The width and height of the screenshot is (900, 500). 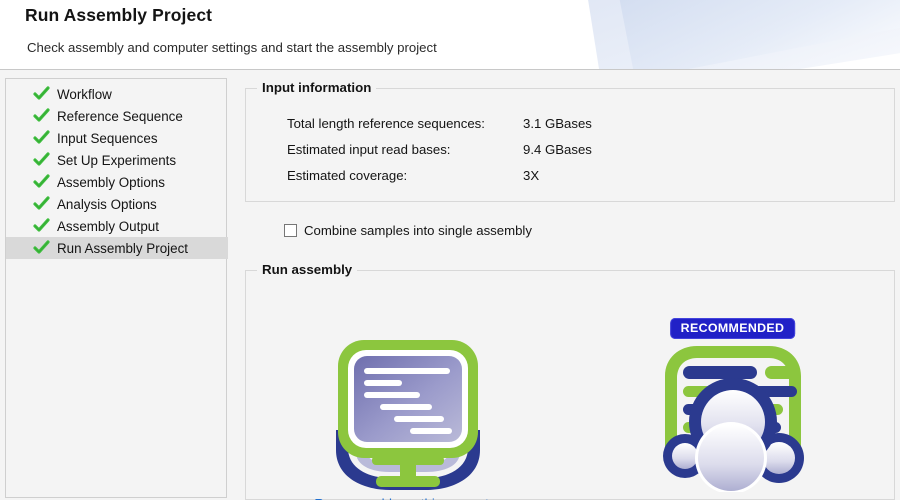 I want to click on sidebar-item-label: Analysis Options, so click(x=107, y=204).